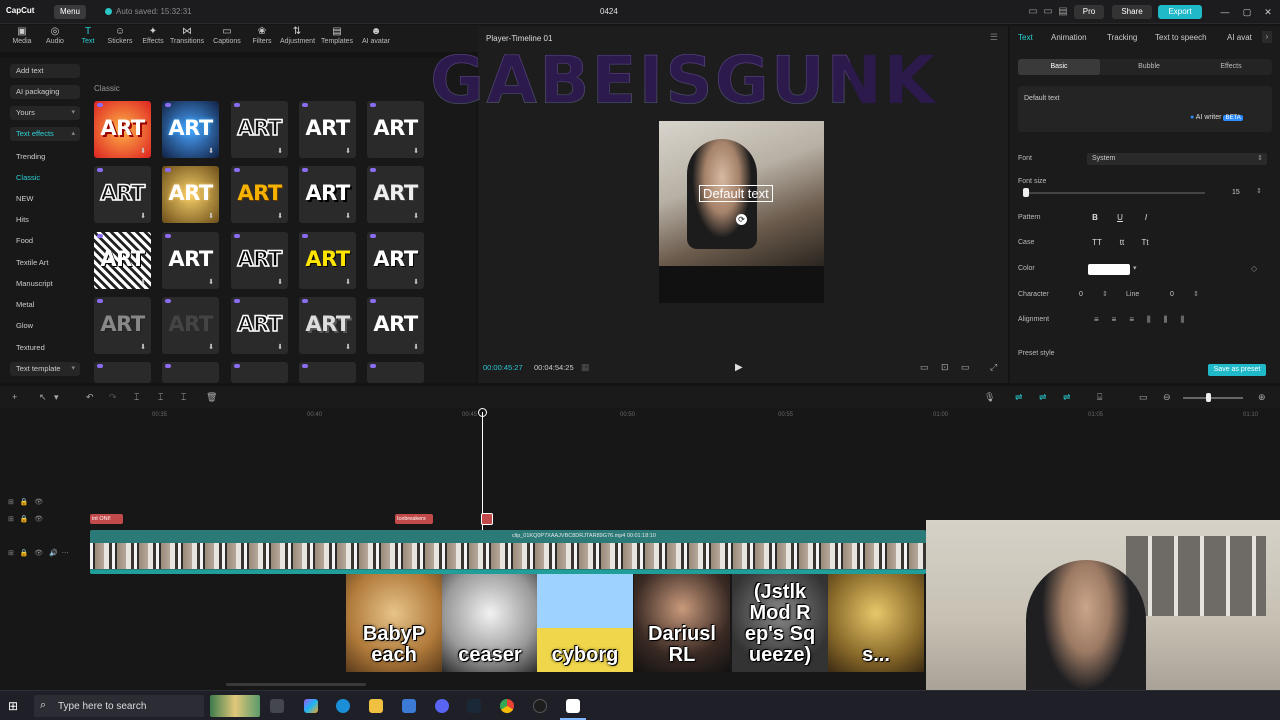 This screenshot has width=1280, height=720. What do you see at coordinates (1048, 12) in the screenshot?
I see `layout-icon-2: ▭` at bounding box center [1048, 12].